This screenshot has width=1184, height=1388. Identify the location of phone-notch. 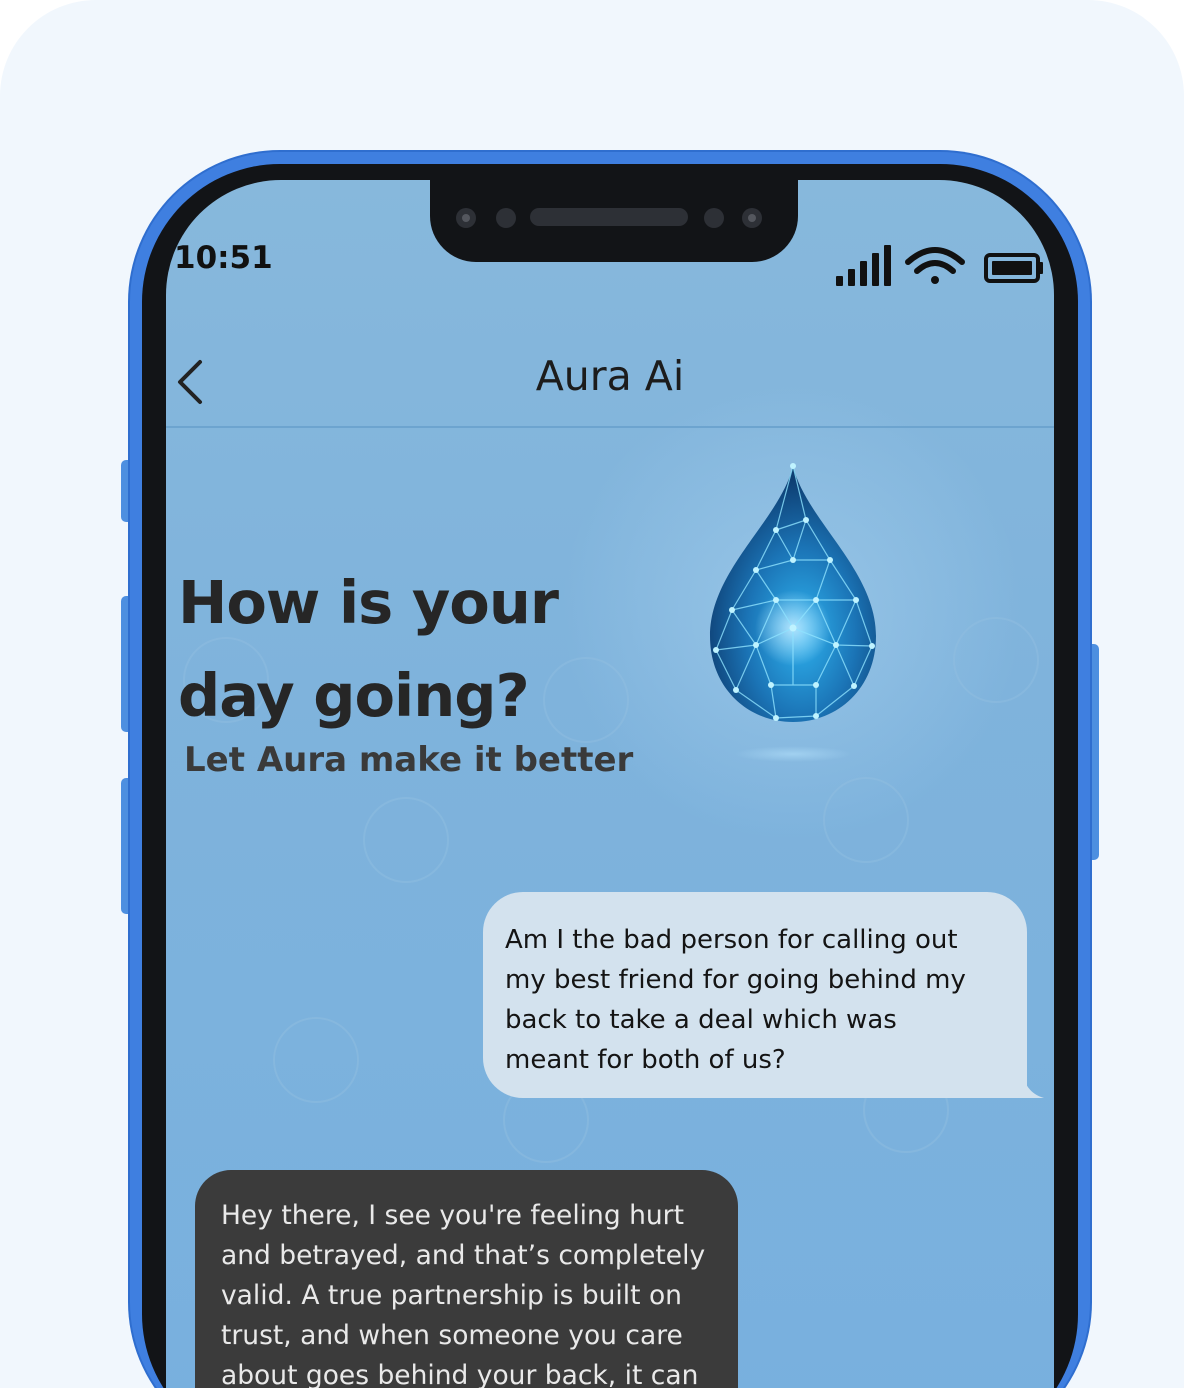
(614, 215).